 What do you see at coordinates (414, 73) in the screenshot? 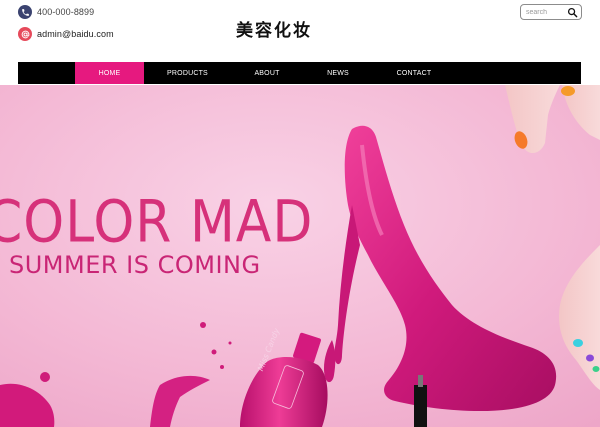
I see `nav-item-contact: CONTACT` at bounding box center [414, 73].